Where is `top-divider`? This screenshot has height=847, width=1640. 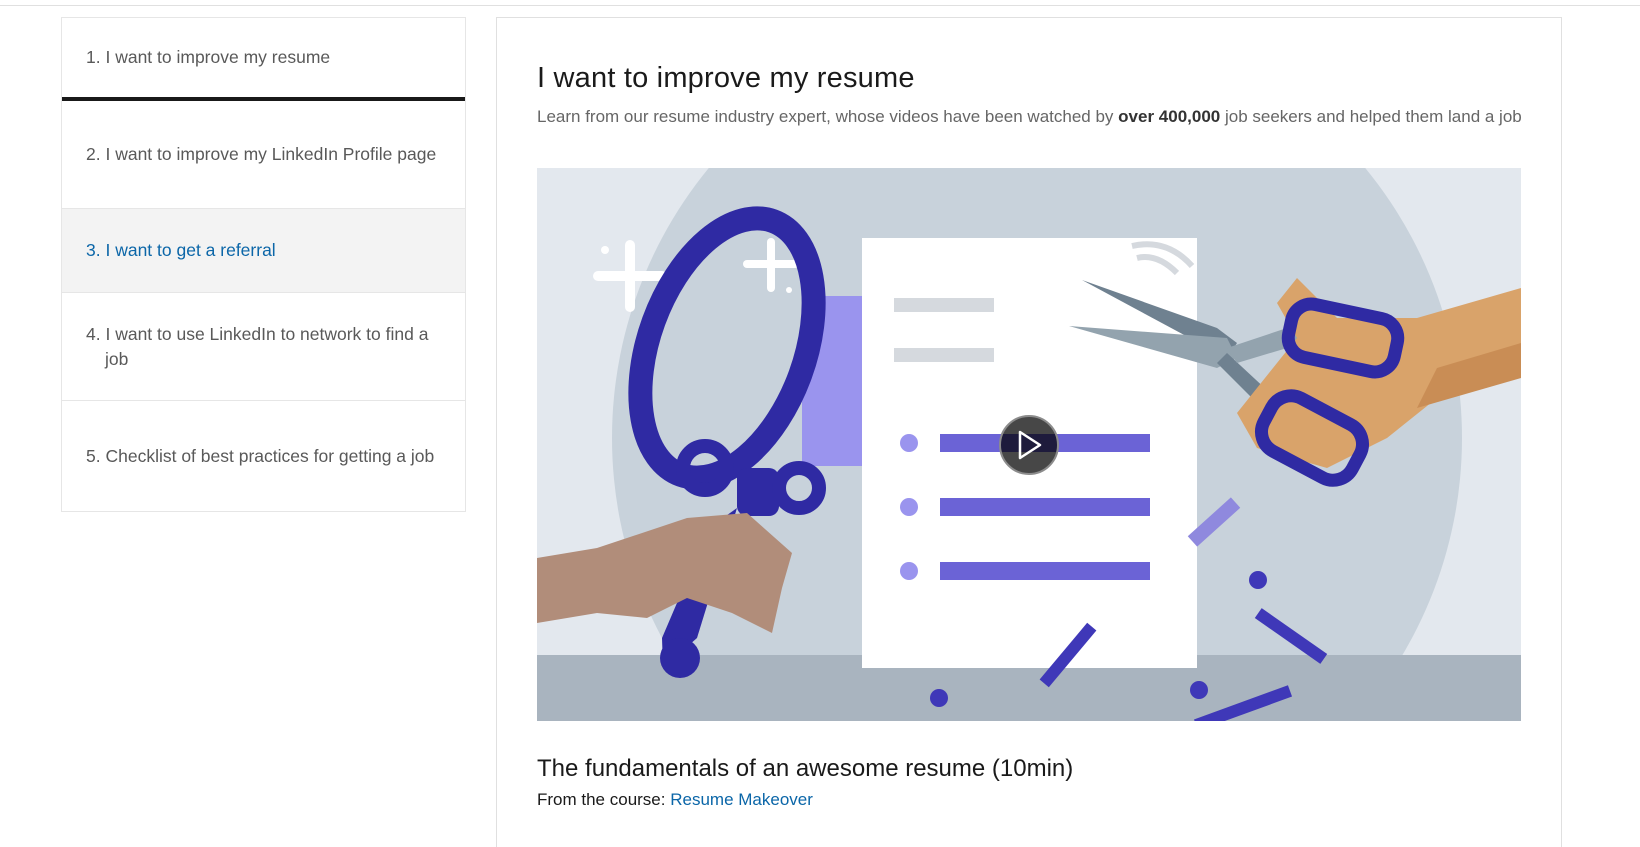
top-divider is located at coordinates (820, 5).